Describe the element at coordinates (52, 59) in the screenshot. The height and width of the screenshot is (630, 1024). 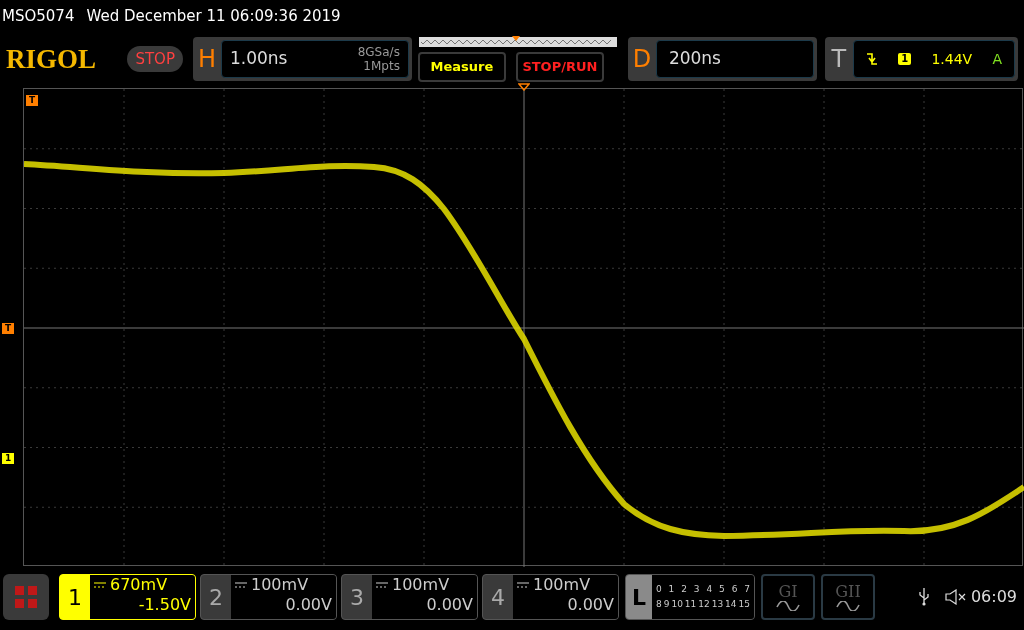
I see `brand-logo: RIGOL` at that location.